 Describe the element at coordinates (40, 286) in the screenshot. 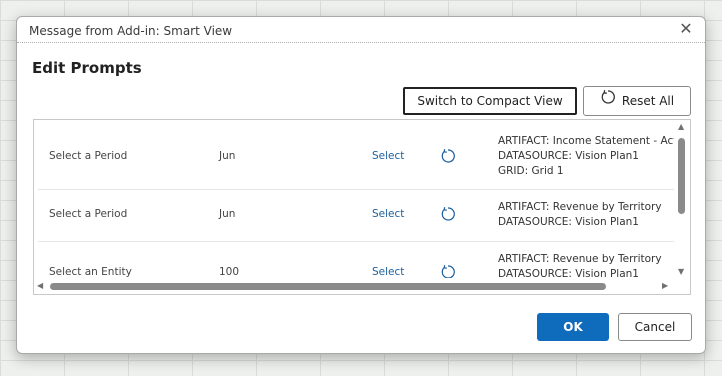

I see `scroll-left-icon: ◀` at that location.